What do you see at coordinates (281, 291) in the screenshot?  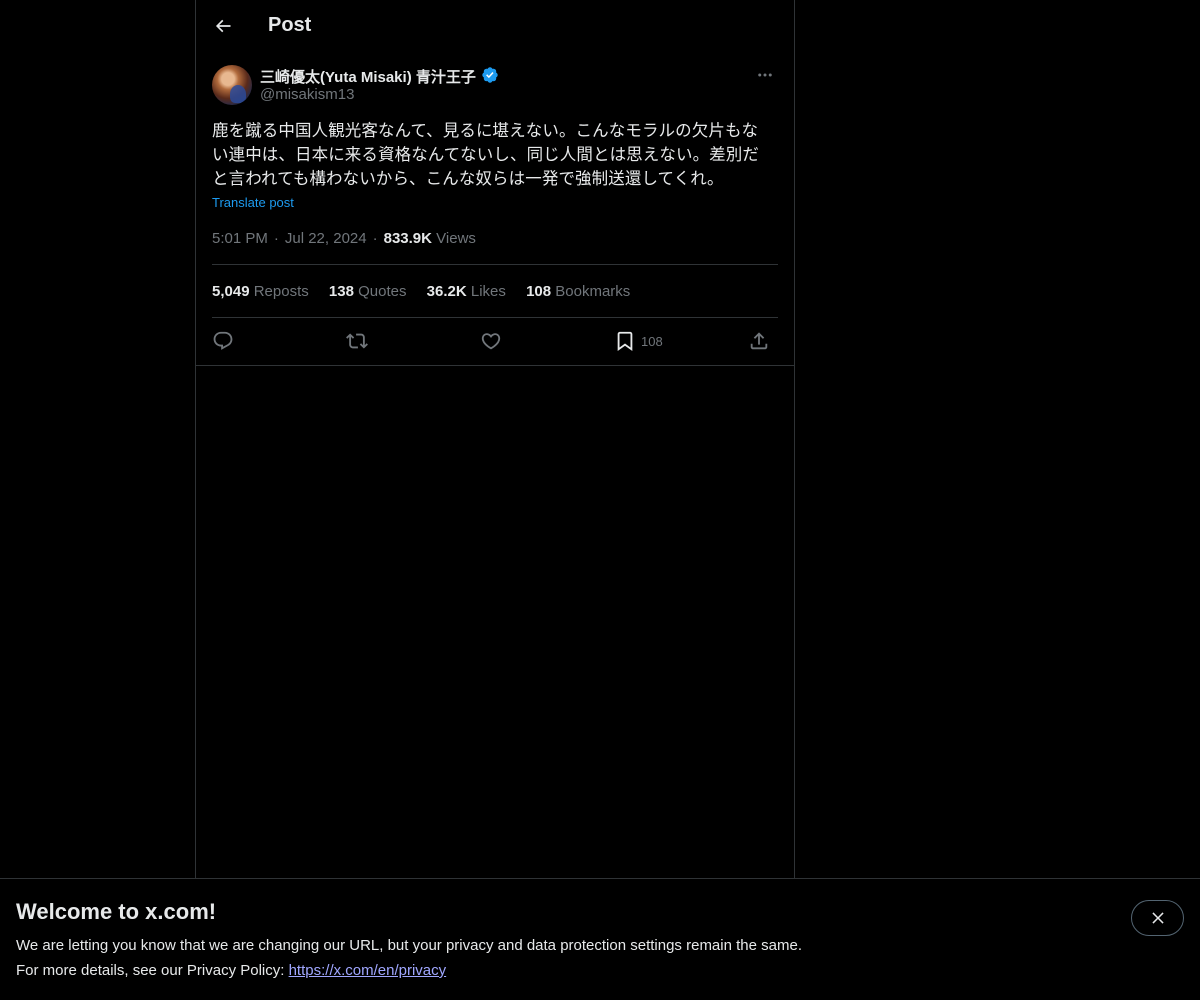 I see `reposts-label: Reposts` at bounding box center [281, 291].